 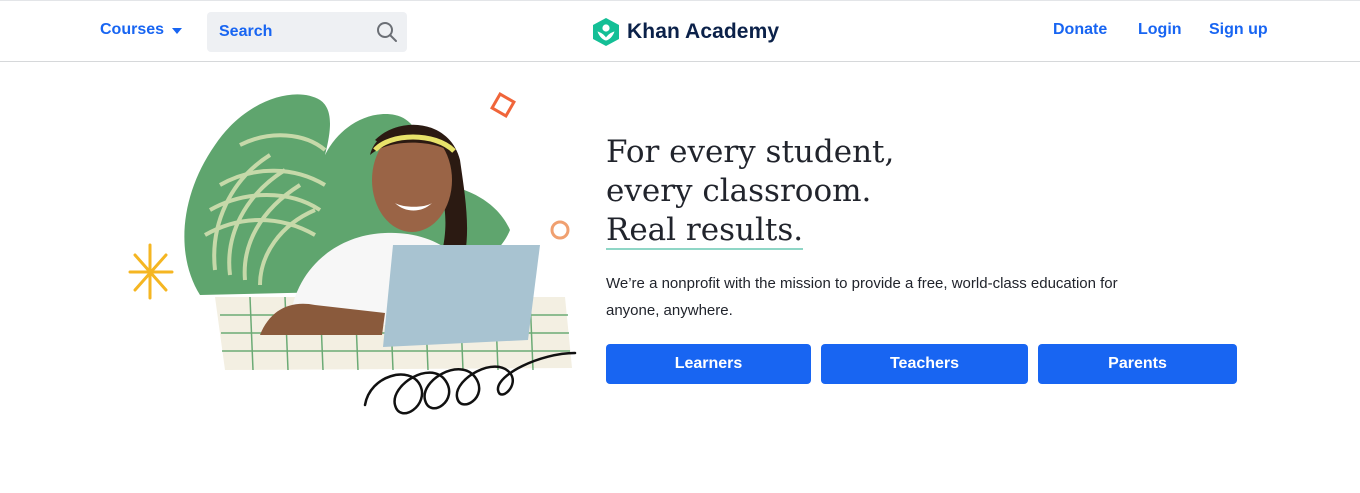 I want to click on caret-down-icon, so click(x=177, y=31).